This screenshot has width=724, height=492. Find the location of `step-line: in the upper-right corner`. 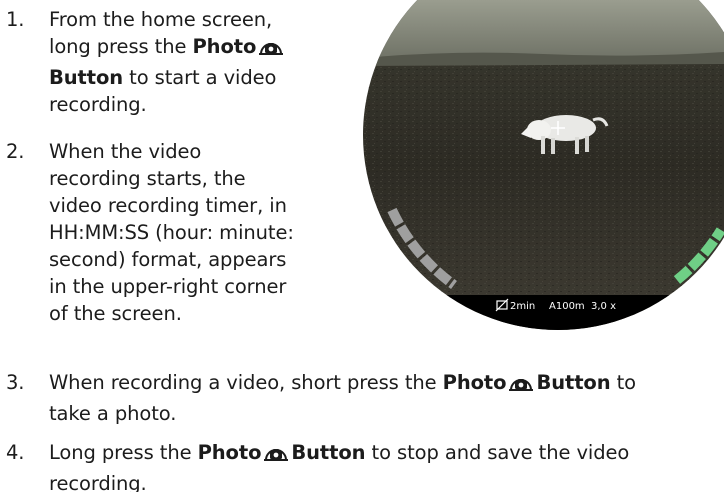

step-line: in the upper-right corner is located at coordinates (171, 286).